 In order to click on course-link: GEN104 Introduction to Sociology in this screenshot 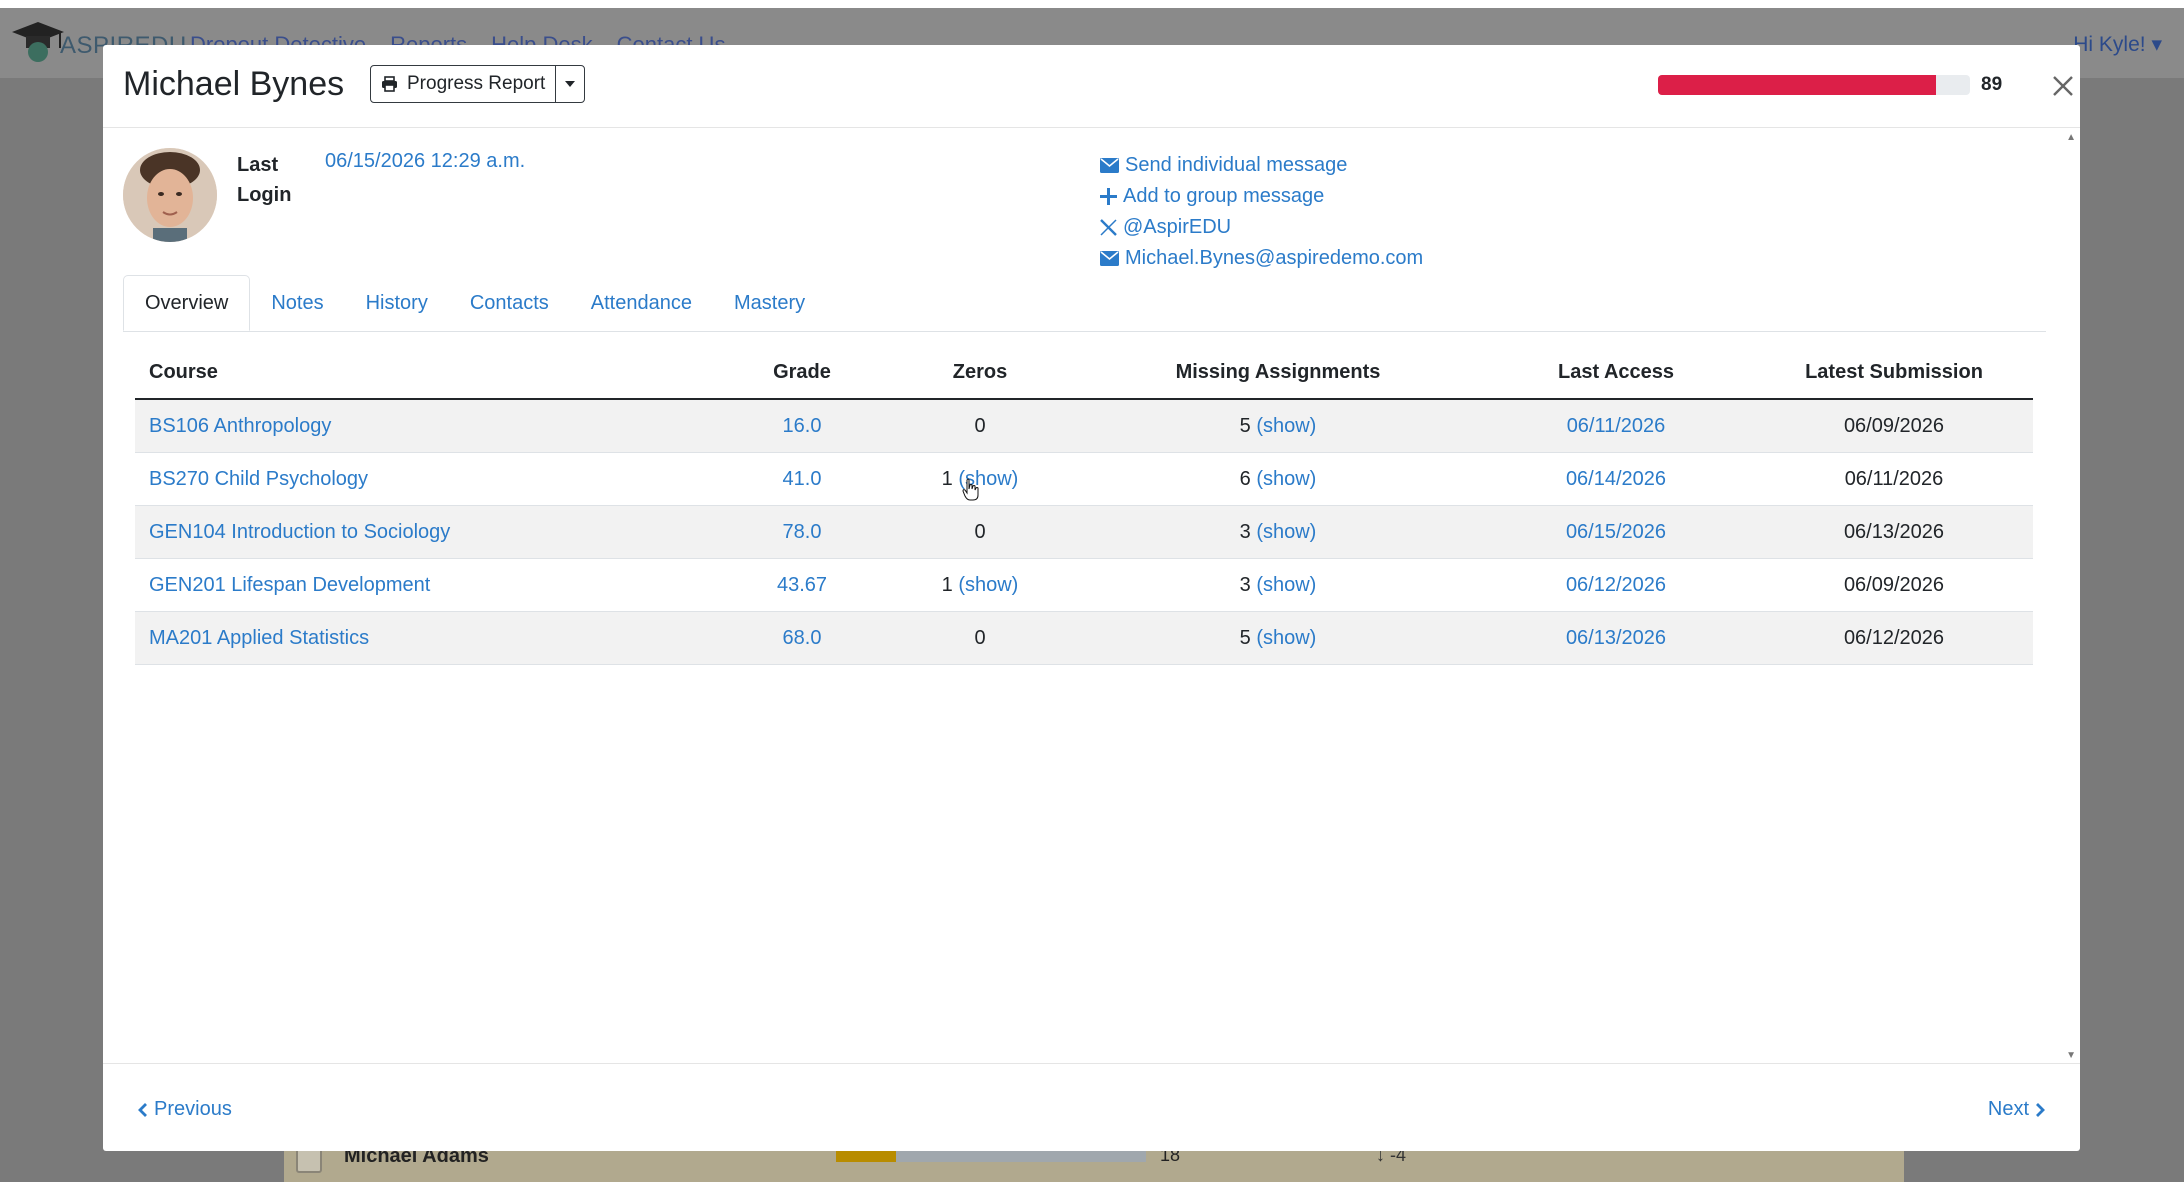, I will do `click(299, 532)`.